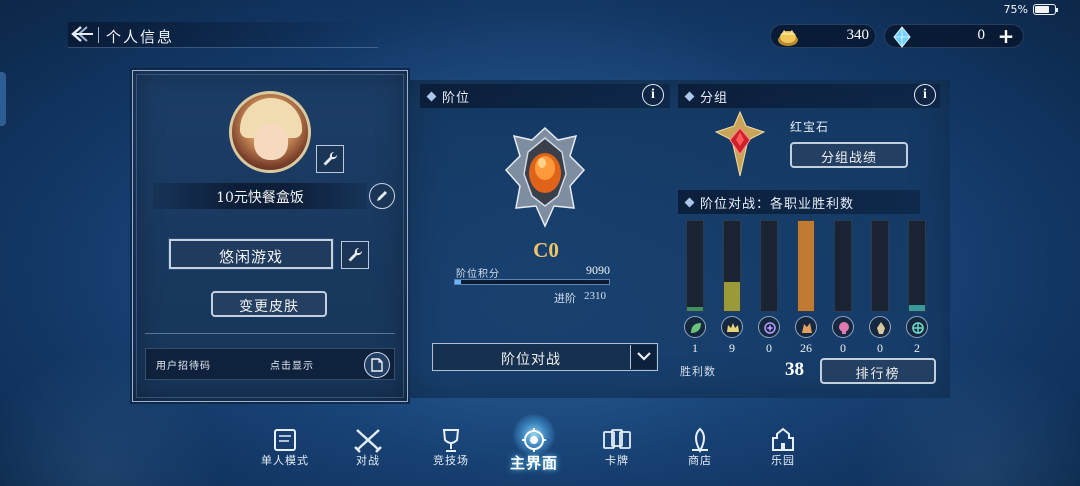 The height and width of the screenshot is (486, 1080). I want to click on player-name: 10元快餐盒饭, so click(260, 198).